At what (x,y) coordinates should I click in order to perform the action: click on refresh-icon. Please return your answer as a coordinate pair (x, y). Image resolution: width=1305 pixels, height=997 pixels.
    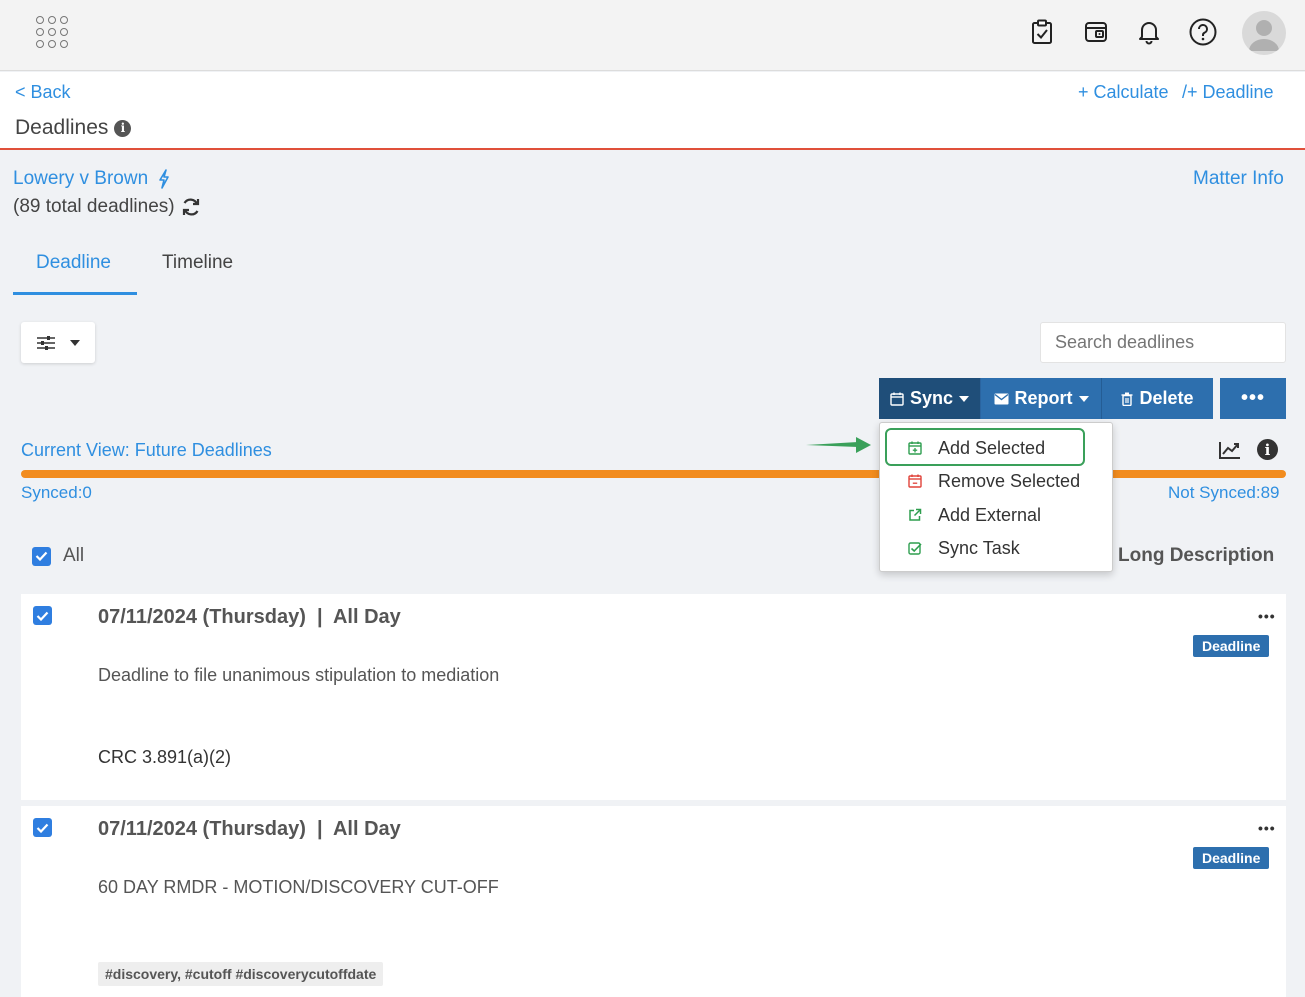
    Looking at the image, I should click on (191, 207).